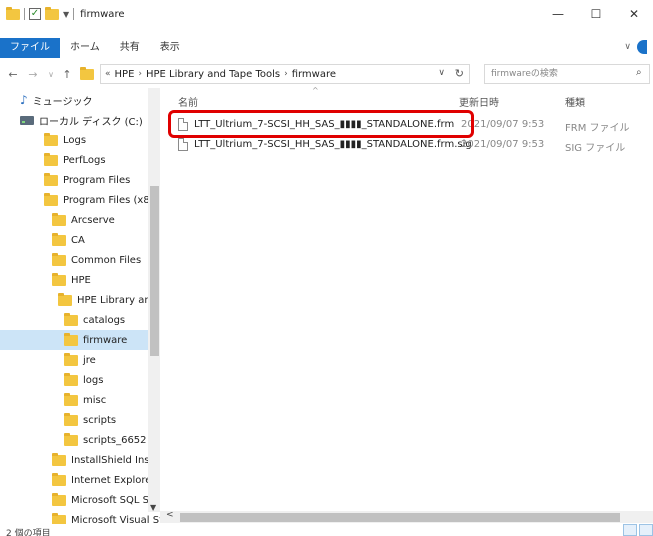 The image size is (653, 536). I want to click on column-header-modified: 更新日時, so click(479, 101).